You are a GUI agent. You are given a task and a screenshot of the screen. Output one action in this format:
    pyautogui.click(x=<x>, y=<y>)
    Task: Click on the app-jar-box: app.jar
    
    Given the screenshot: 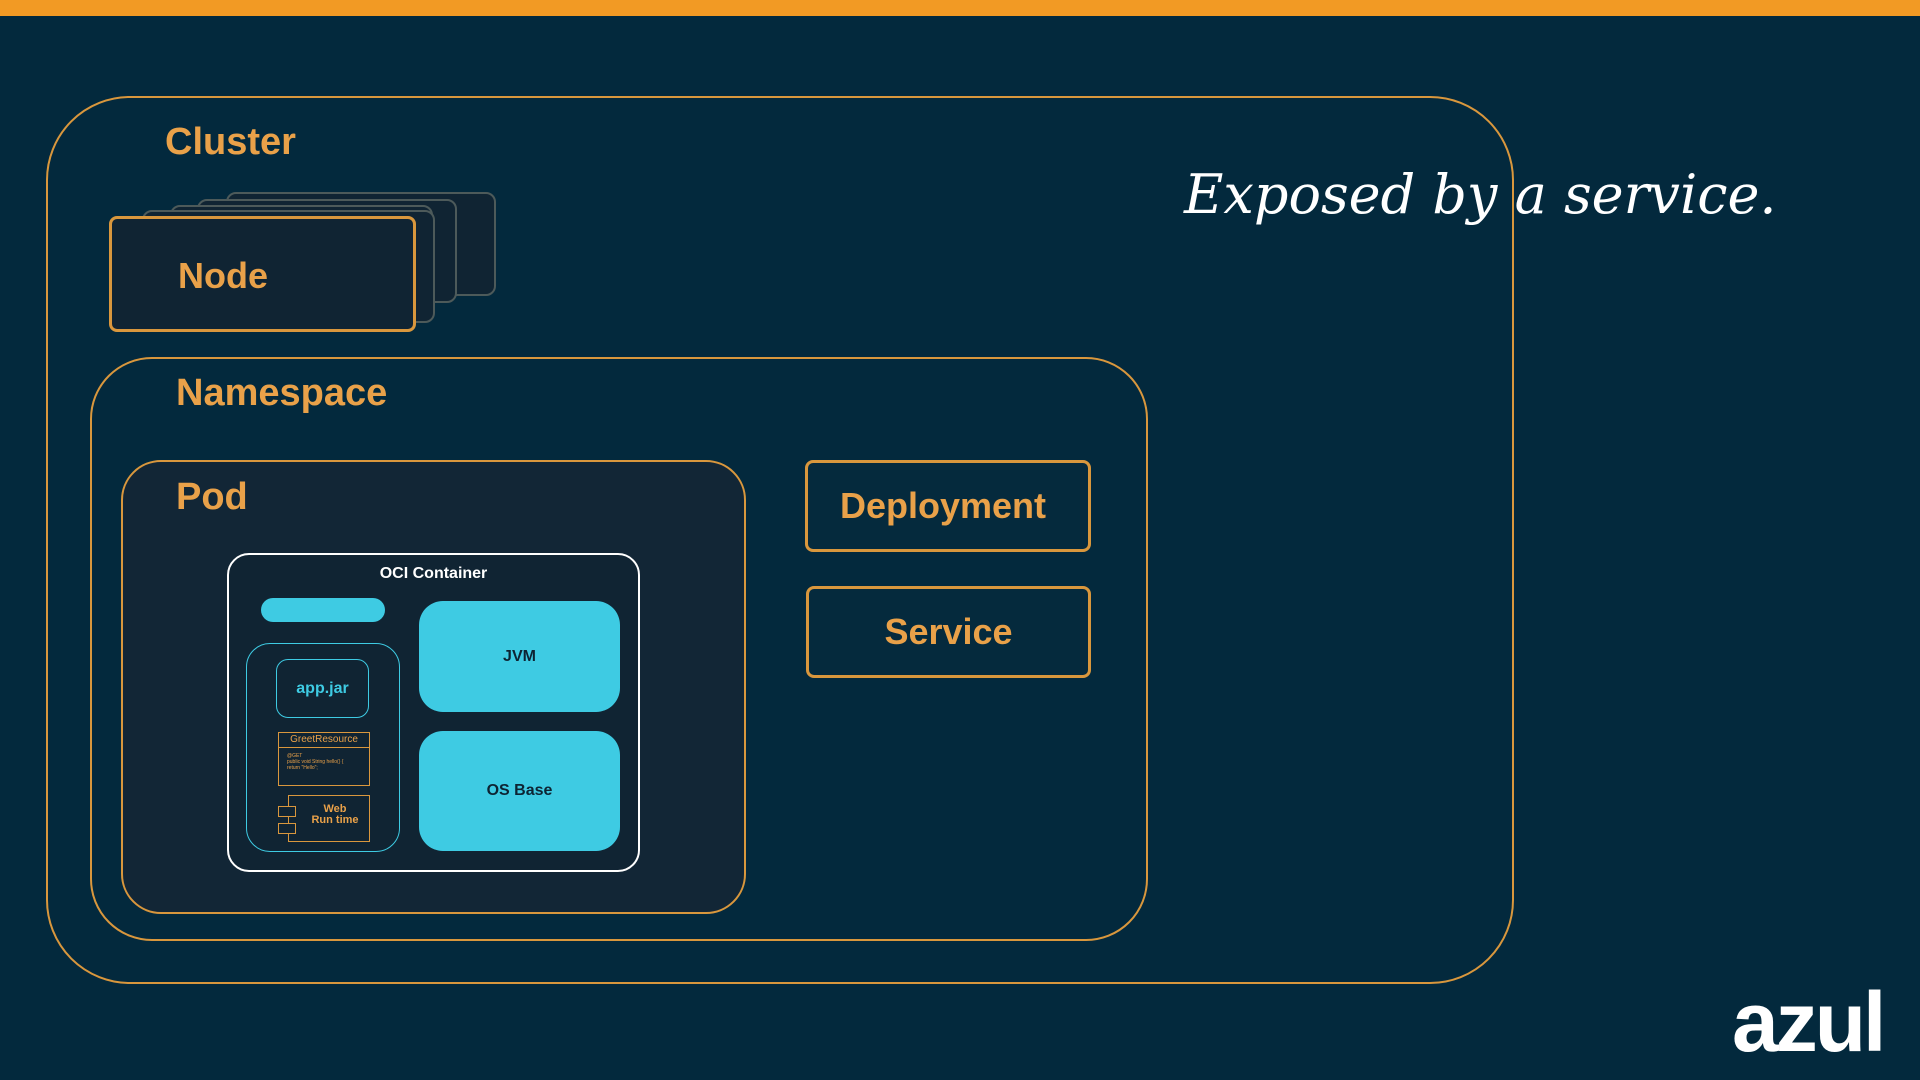 What is the action you would take?
    pyautogui.click(x=322, y=688)
    